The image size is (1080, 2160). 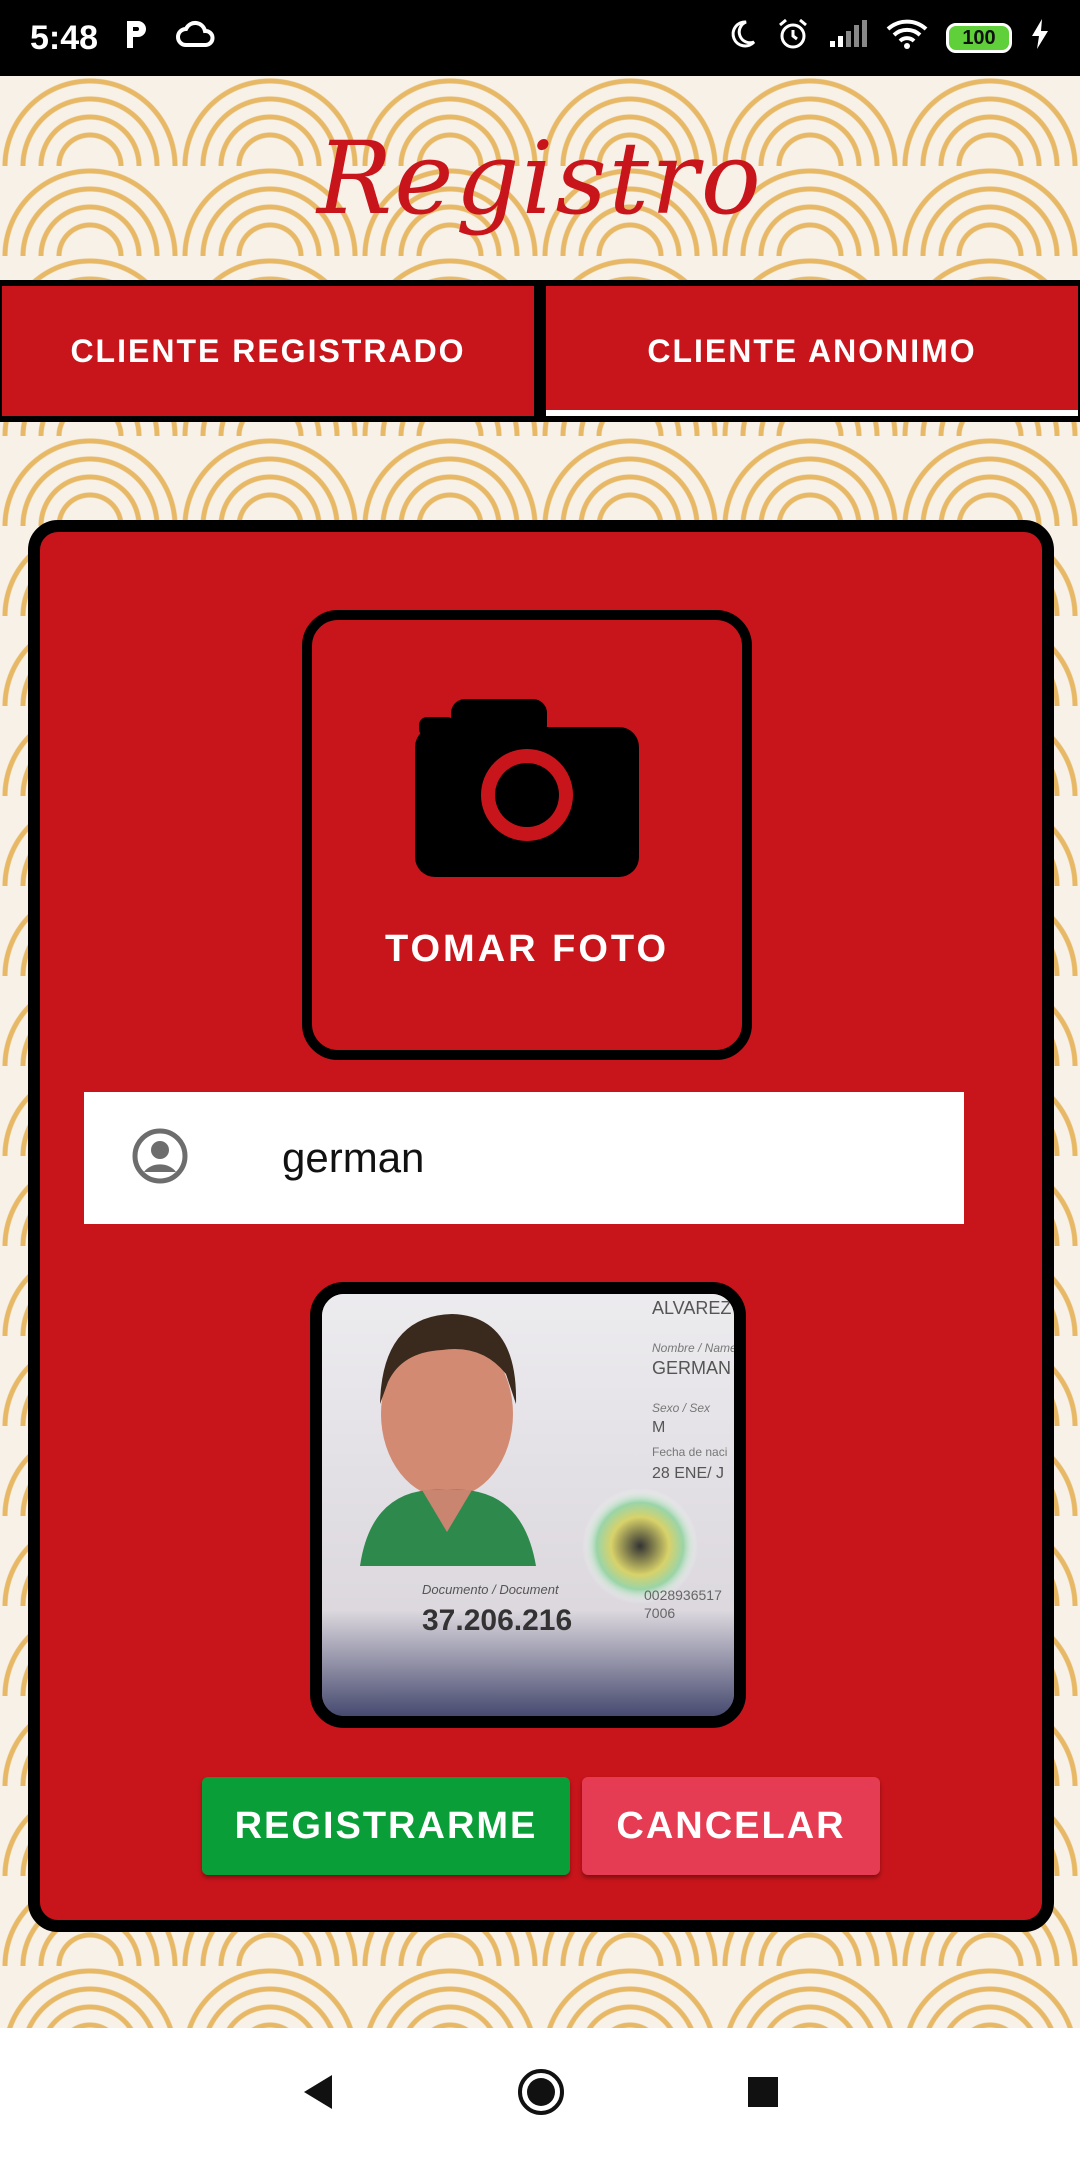 What do you see at coordinates (659, 1613) in the screenshot?
I see `id-code-2: 7006` at bounding box center [659, 1613].